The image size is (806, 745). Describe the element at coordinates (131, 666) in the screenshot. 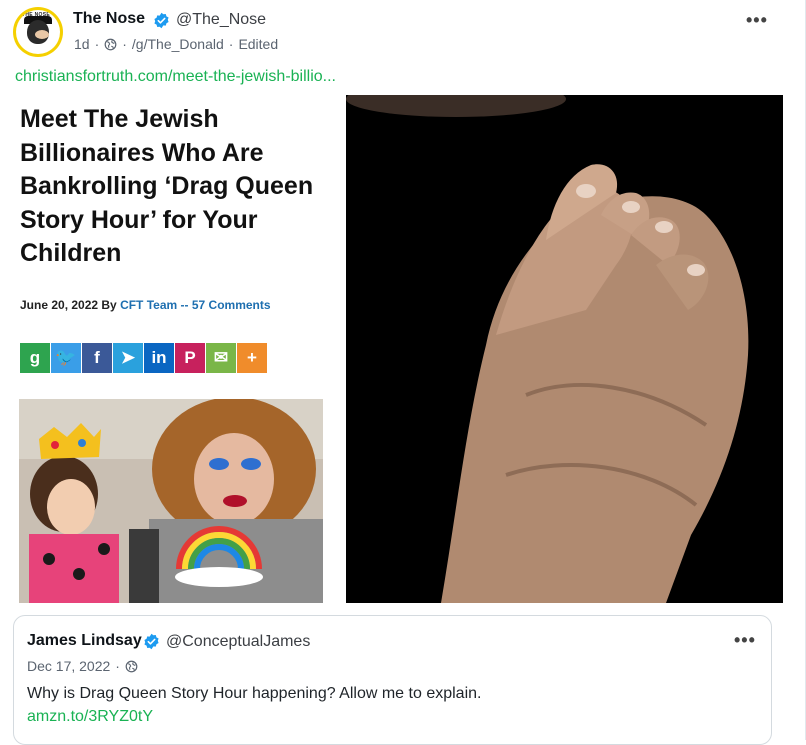

I see `quoted-globe-icon` at that location.